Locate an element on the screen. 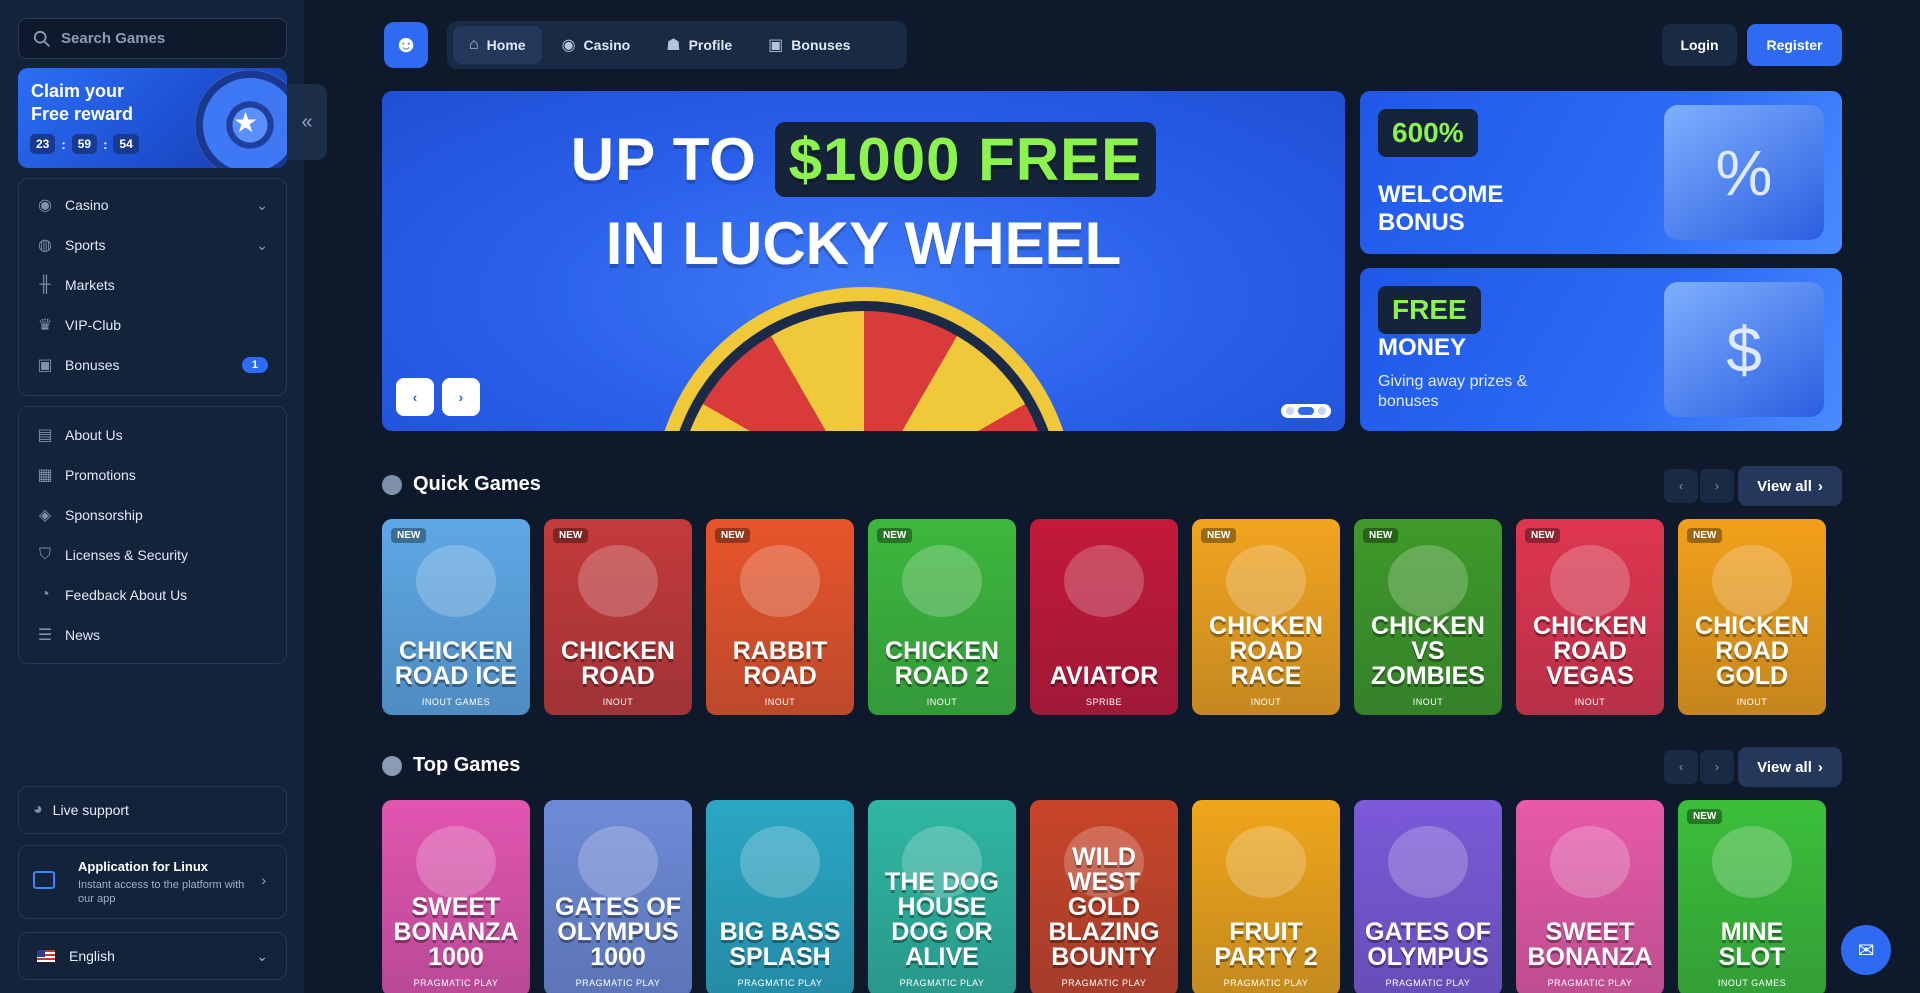  search-input: Search Games is located at coordinates (152, 38).